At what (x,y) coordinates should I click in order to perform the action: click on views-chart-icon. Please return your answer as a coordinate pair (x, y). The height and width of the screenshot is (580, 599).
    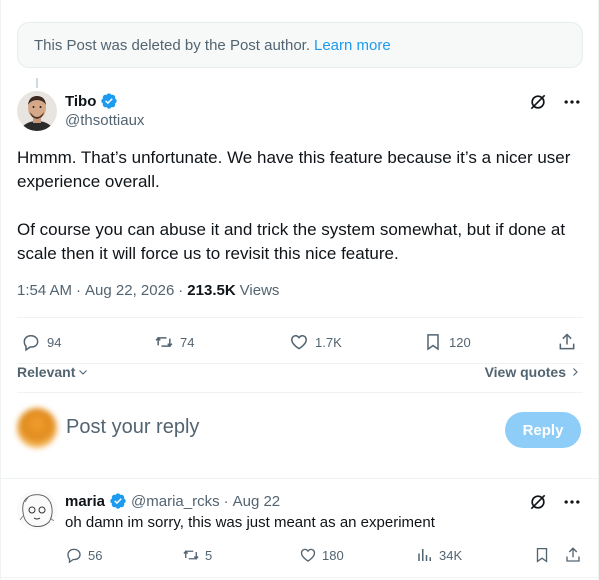
    Looking at the image, I should click on (424, 555).